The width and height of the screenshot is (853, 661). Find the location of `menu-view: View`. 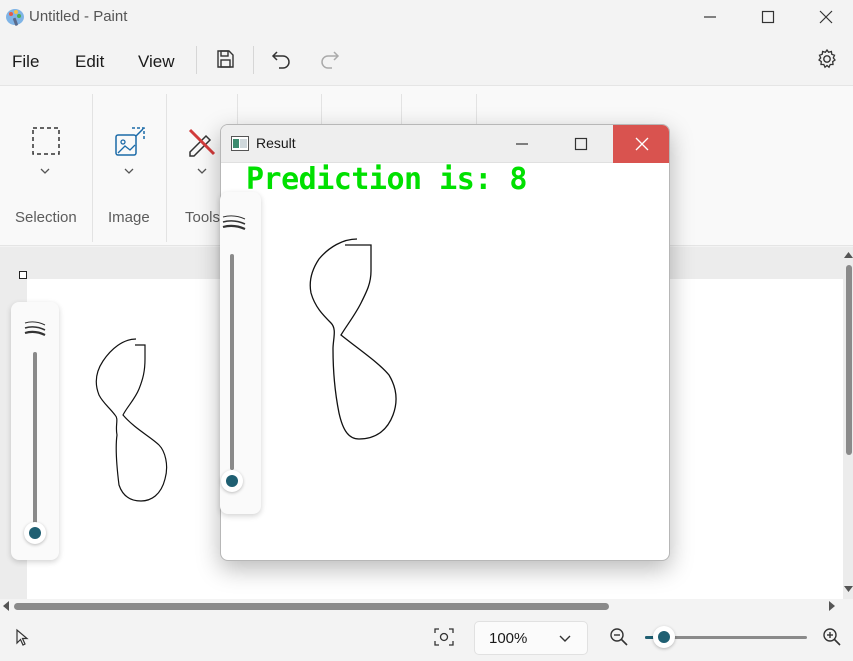

menu-view: View is located at coordinates (156, 62).